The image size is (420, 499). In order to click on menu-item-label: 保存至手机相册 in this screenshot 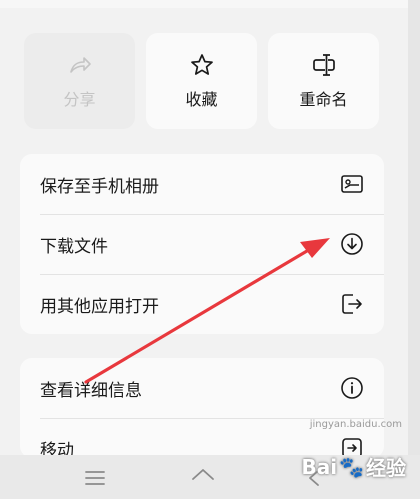, I will do `click(99, 186)`.